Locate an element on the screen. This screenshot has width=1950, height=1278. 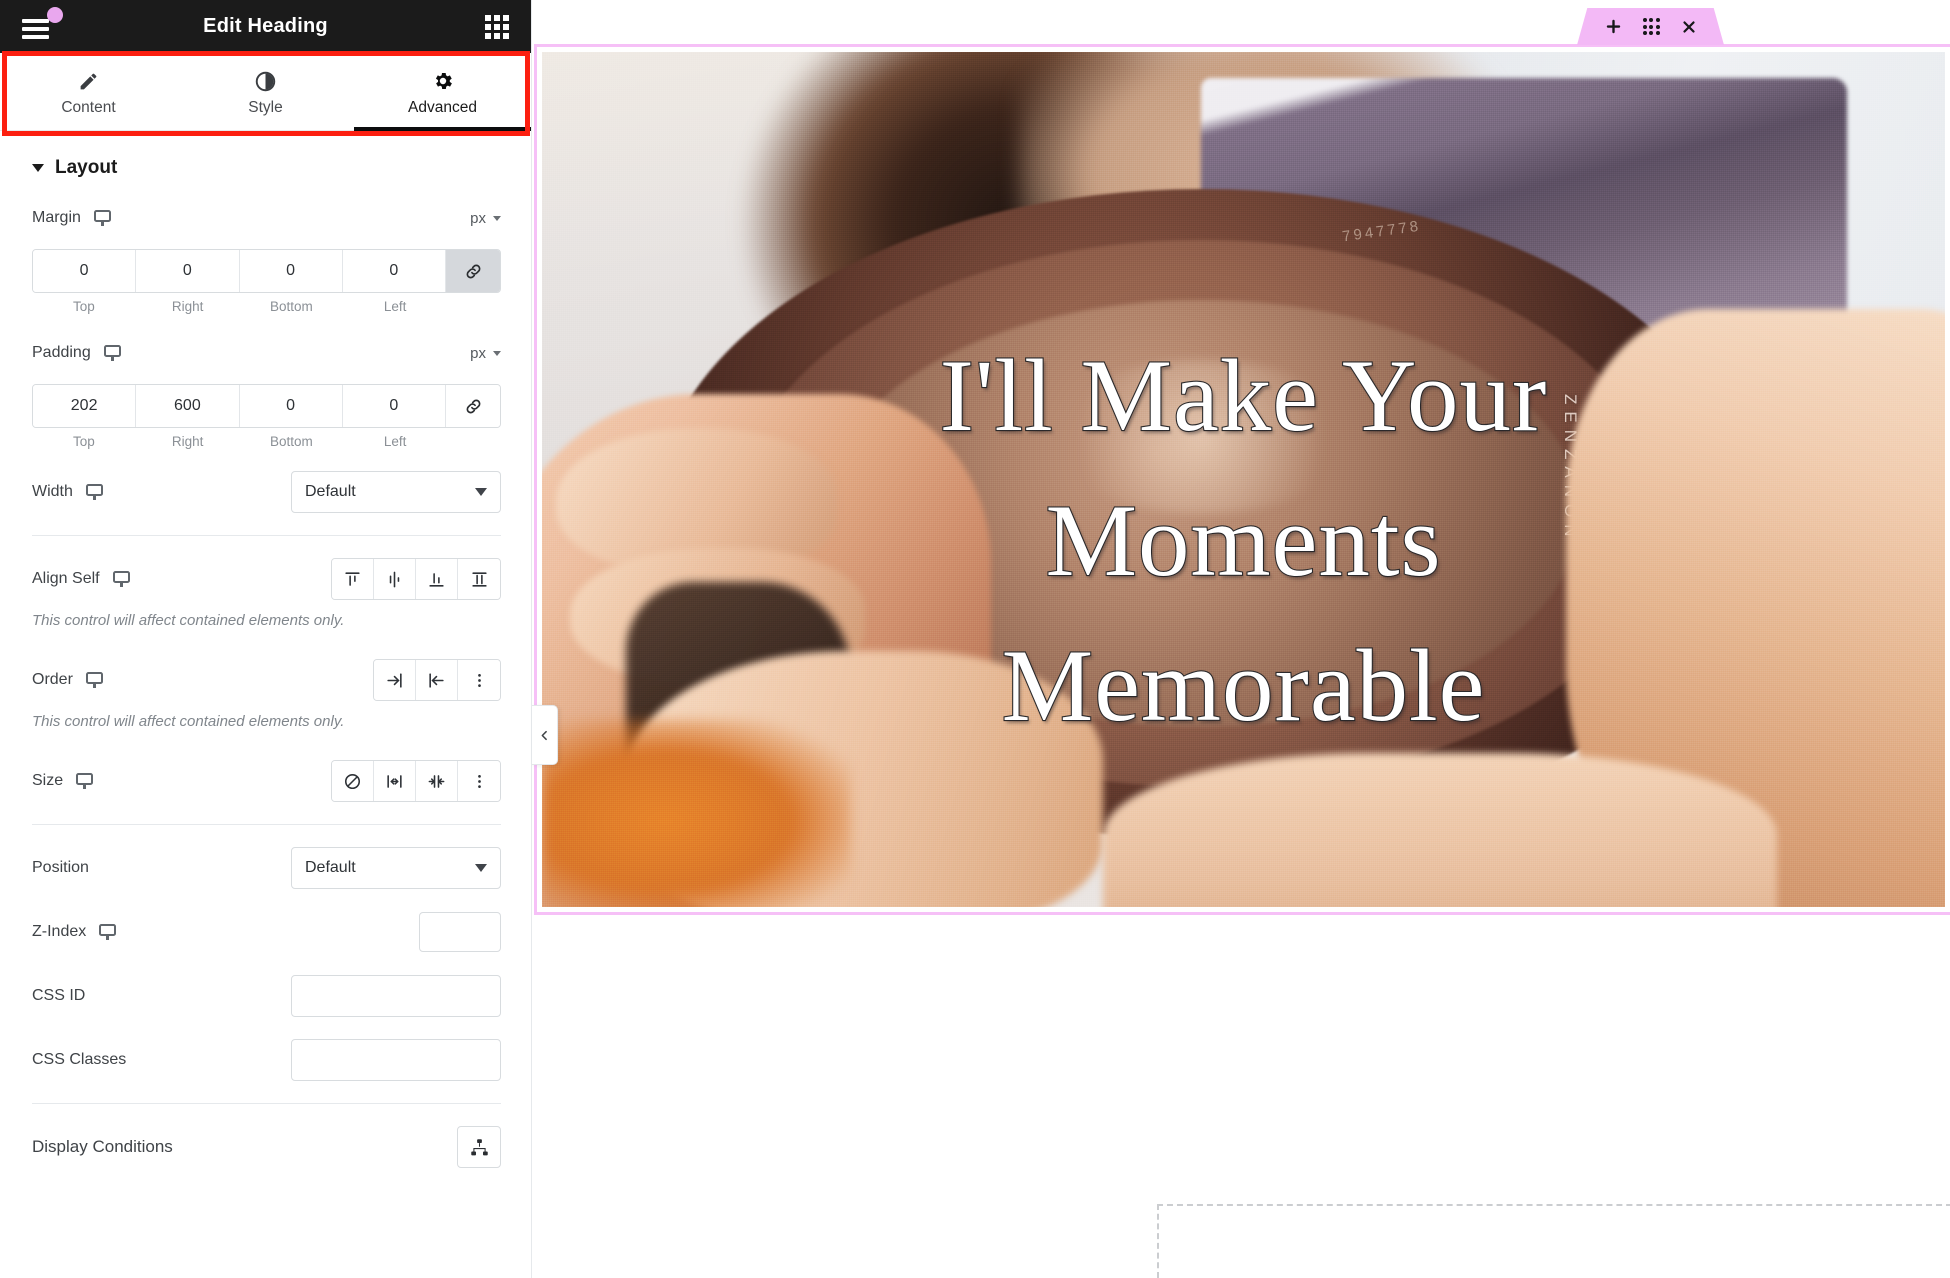
z-index-label: Z-Index is located at coordinates (59, 931).